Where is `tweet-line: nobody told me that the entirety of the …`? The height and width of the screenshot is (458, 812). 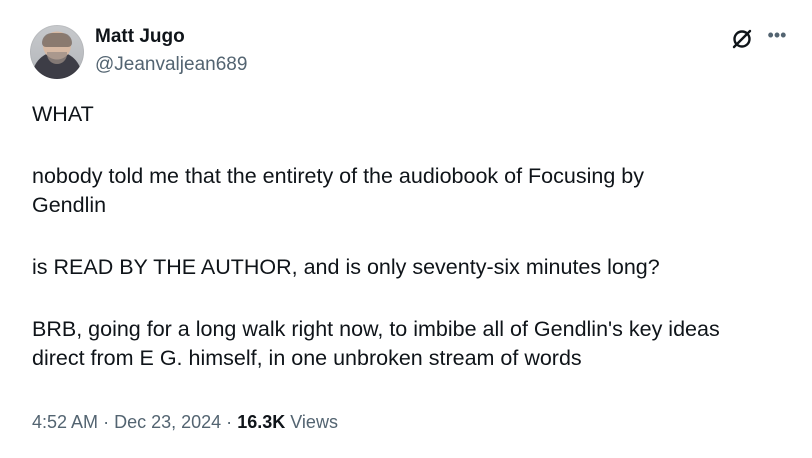 tweet-line: nobody told me that the entirety of the … is located at coordinates (338, 176).